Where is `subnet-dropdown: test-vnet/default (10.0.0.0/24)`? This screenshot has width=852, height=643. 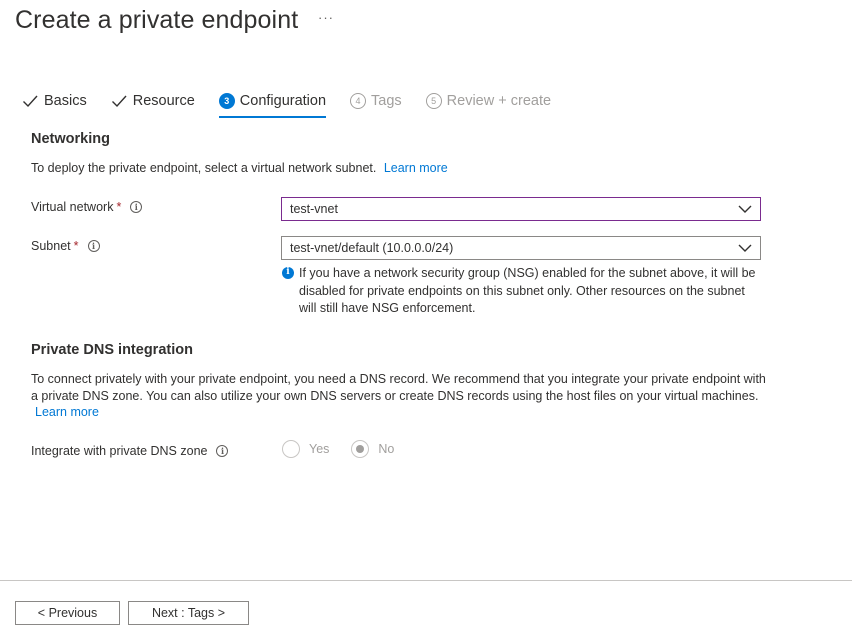
subnet-dropdown: test-vnet/default (10.0.0.0/24) is located at coordinates (521, 248).